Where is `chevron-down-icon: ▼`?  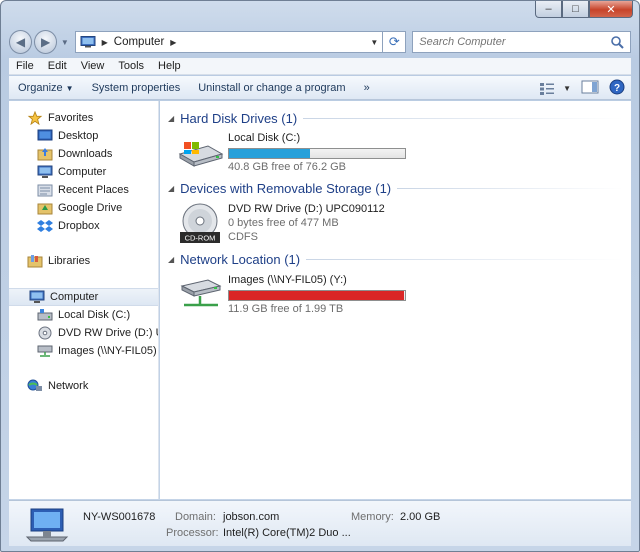
chevron-down-icon: ▼ is located at coordinates (567, 88).